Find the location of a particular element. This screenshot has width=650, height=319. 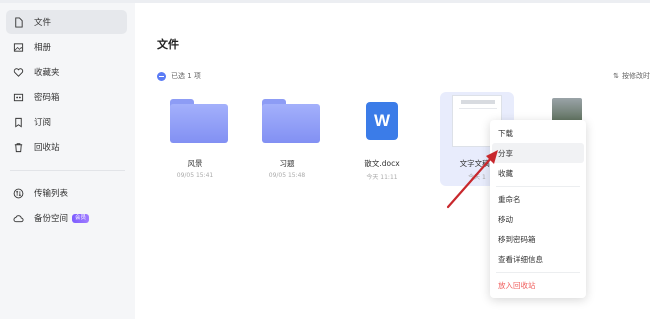

heart-icon is located at coordinates (18, 72).